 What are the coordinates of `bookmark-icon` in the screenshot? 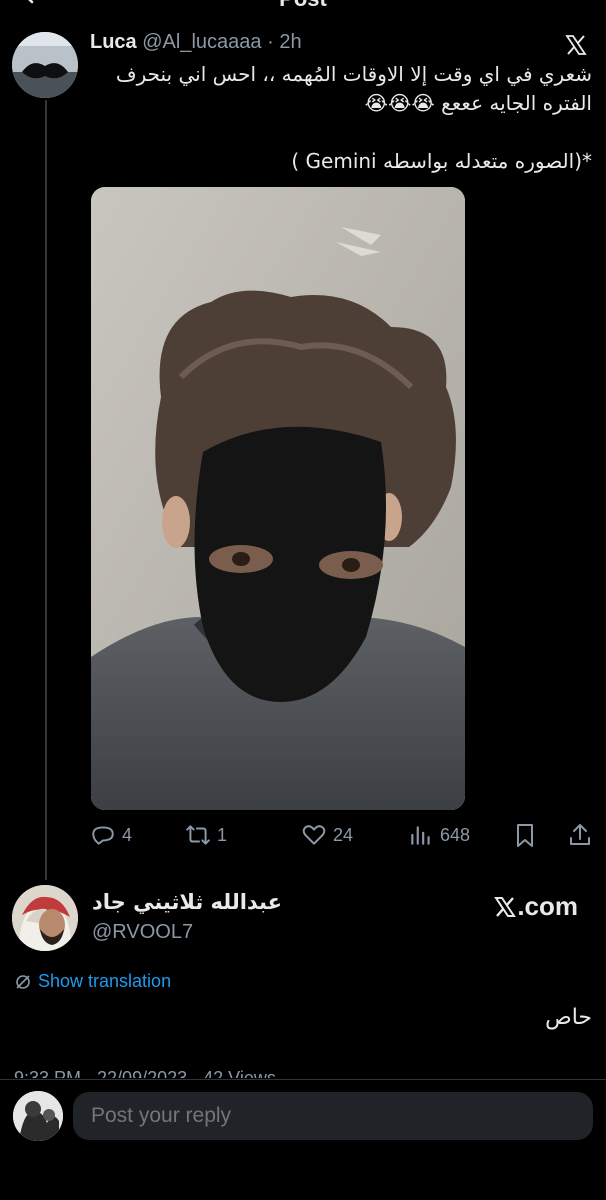 It's located at (525, 836).